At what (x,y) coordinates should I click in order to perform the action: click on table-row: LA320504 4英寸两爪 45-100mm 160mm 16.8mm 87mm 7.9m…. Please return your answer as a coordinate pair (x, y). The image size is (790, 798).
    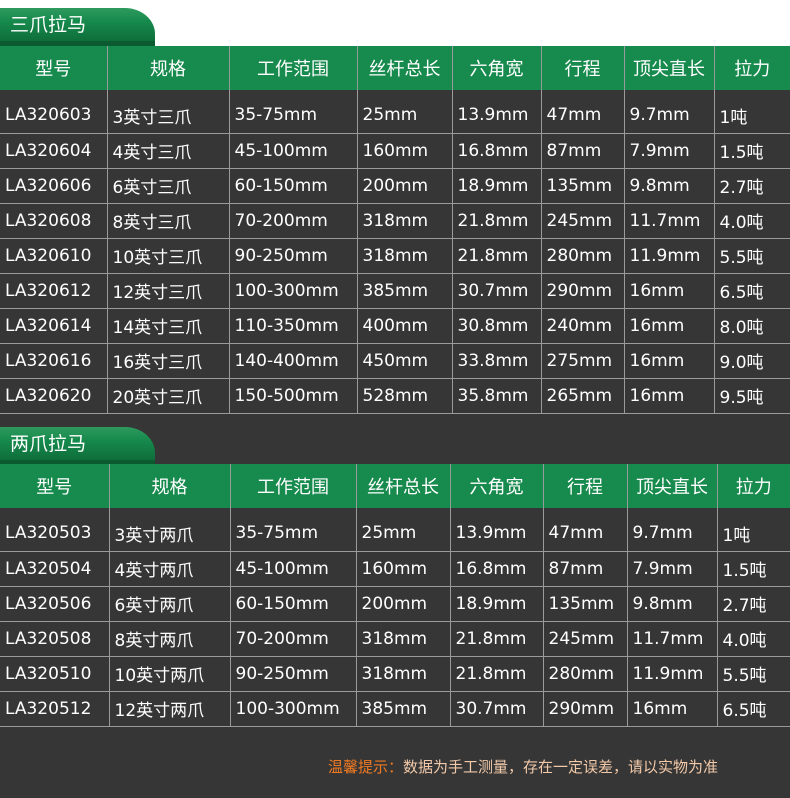
    Looking at the image, I should click on (395, 569).